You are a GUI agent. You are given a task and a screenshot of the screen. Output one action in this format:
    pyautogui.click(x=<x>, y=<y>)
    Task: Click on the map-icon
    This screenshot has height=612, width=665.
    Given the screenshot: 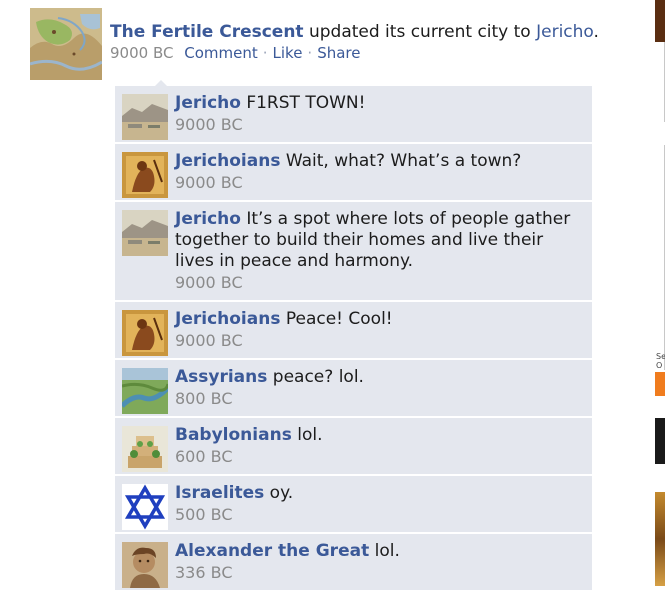 What is the action you would take?
    pyautogui.click(x=66, y=44)
    